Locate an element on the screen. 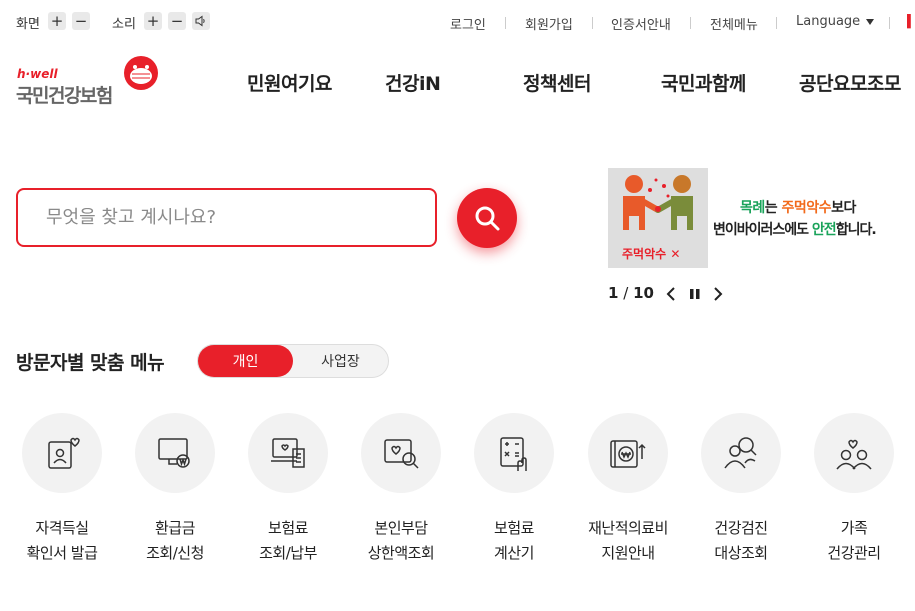  banner-image: 주먹악수 ✕ is located at coordinates (658, 218).